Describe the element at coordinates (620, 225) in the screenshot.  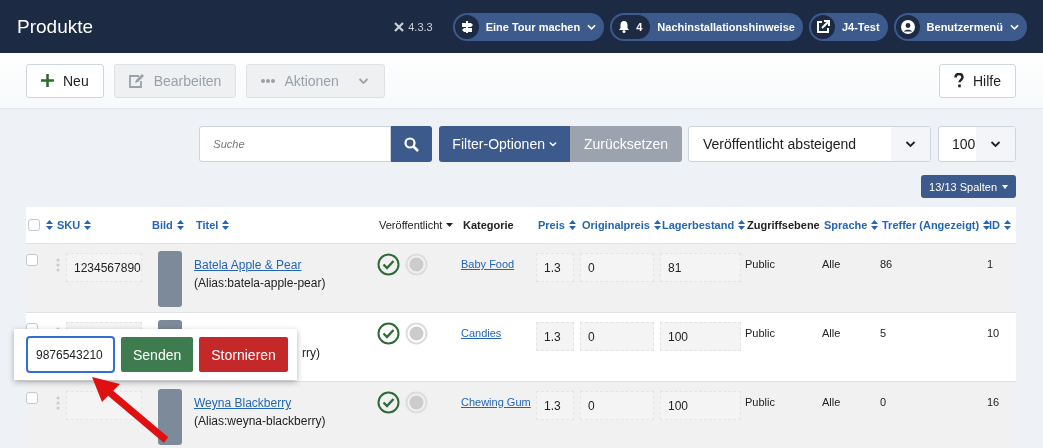
I see `column-header: Originalpreis` at that location.